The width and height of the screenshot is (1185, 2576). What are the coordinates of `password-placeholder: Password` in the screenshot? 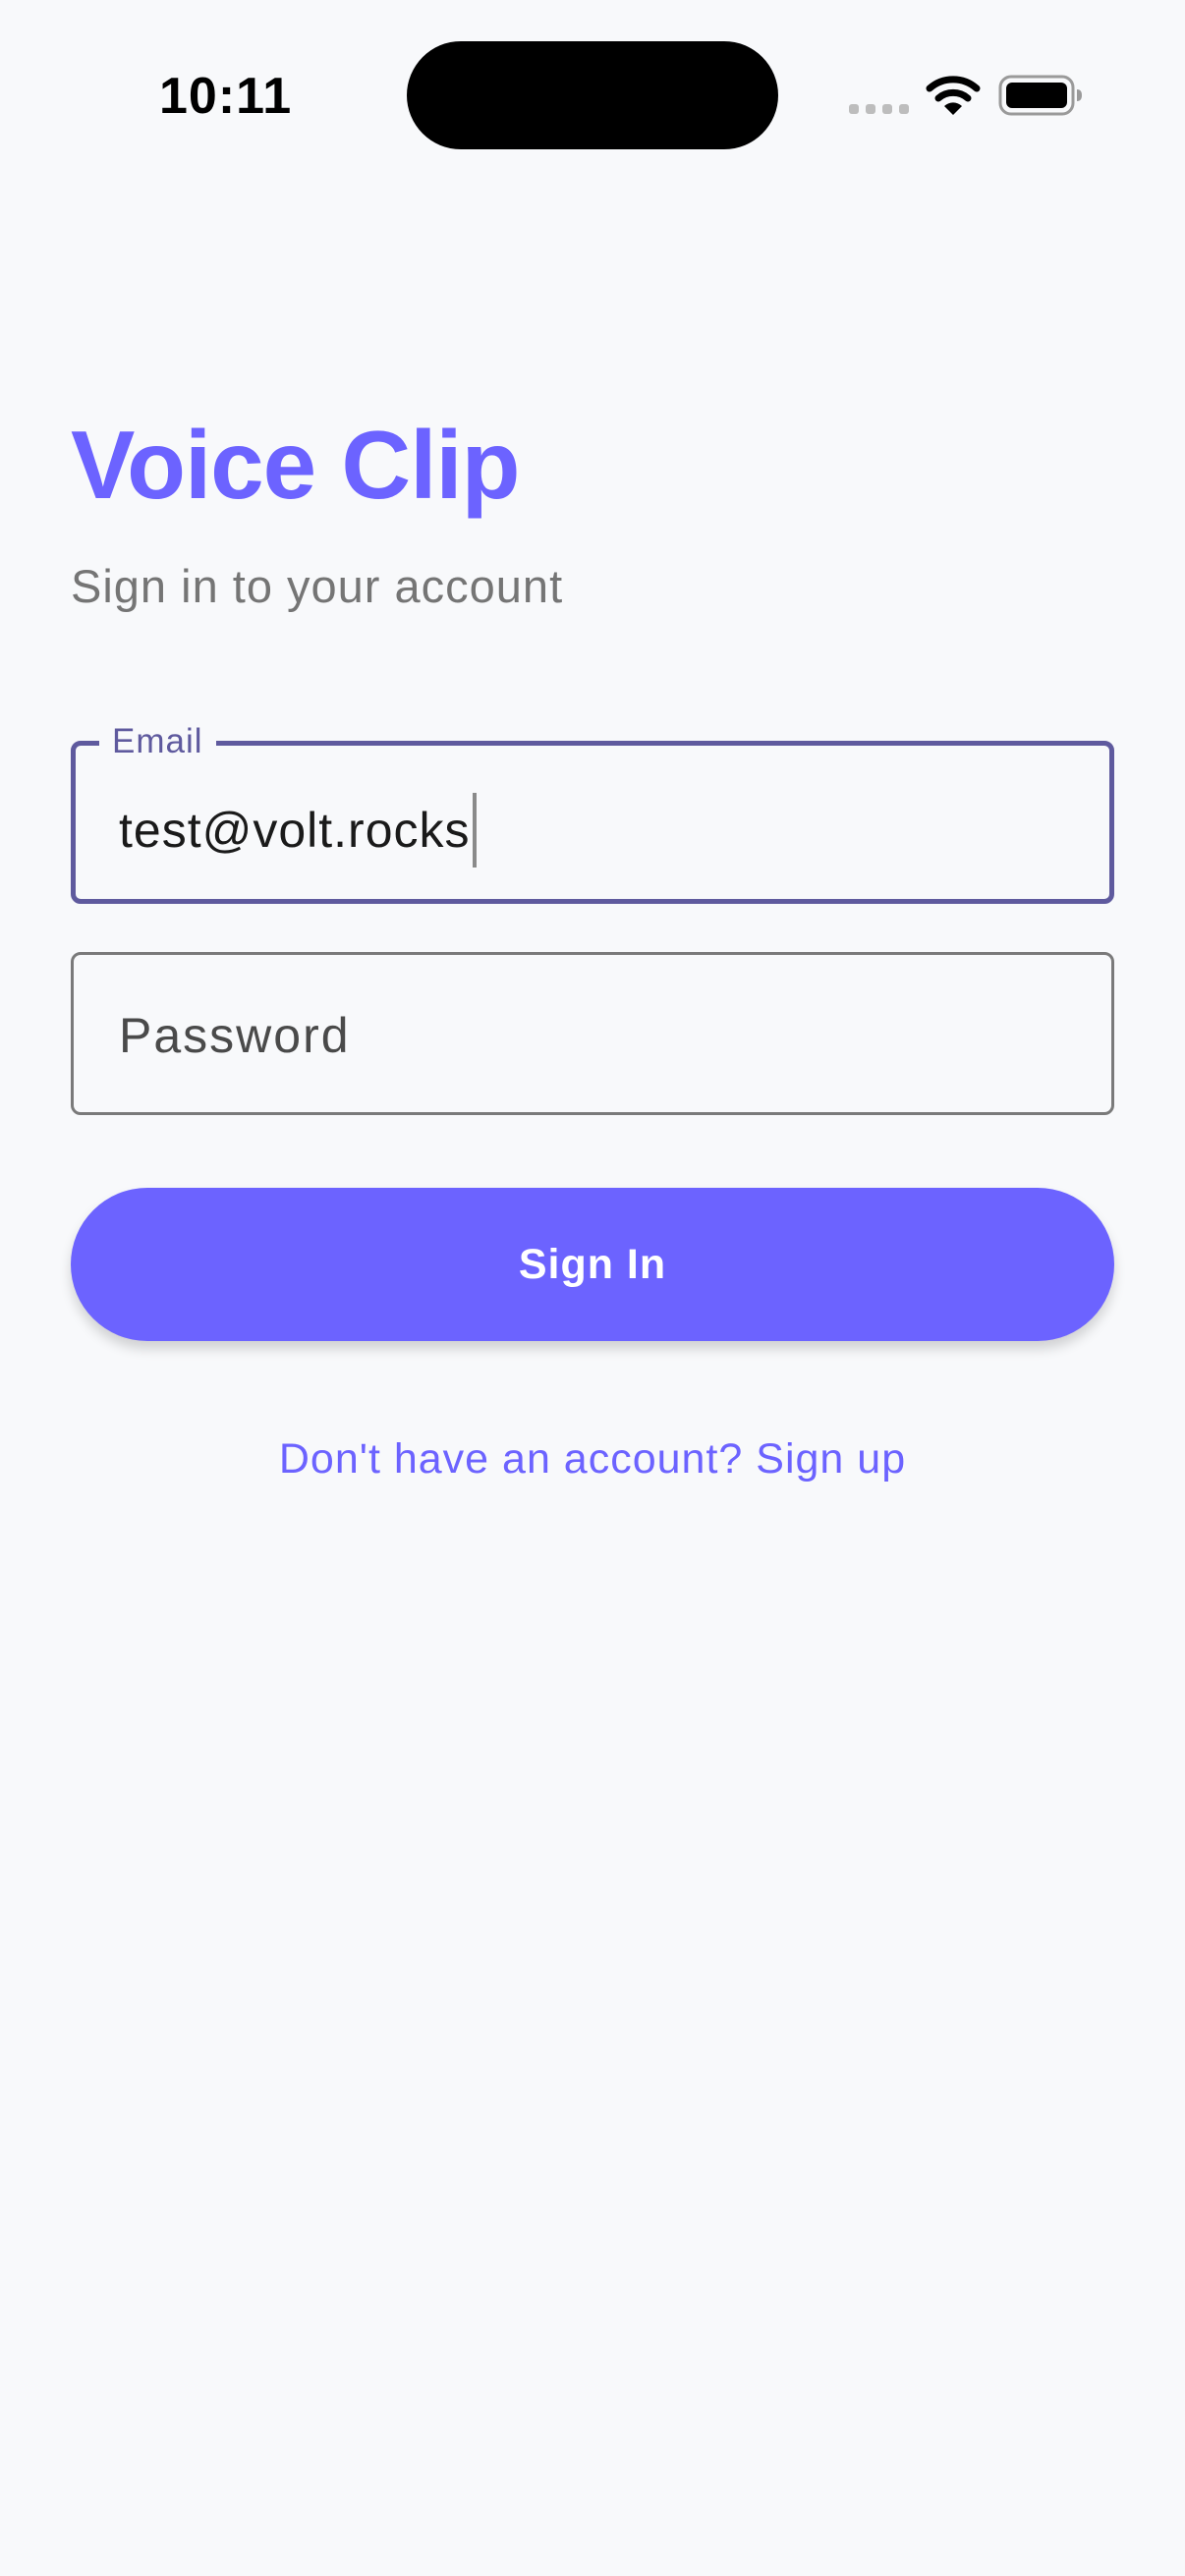 It's located at (235, 1035).